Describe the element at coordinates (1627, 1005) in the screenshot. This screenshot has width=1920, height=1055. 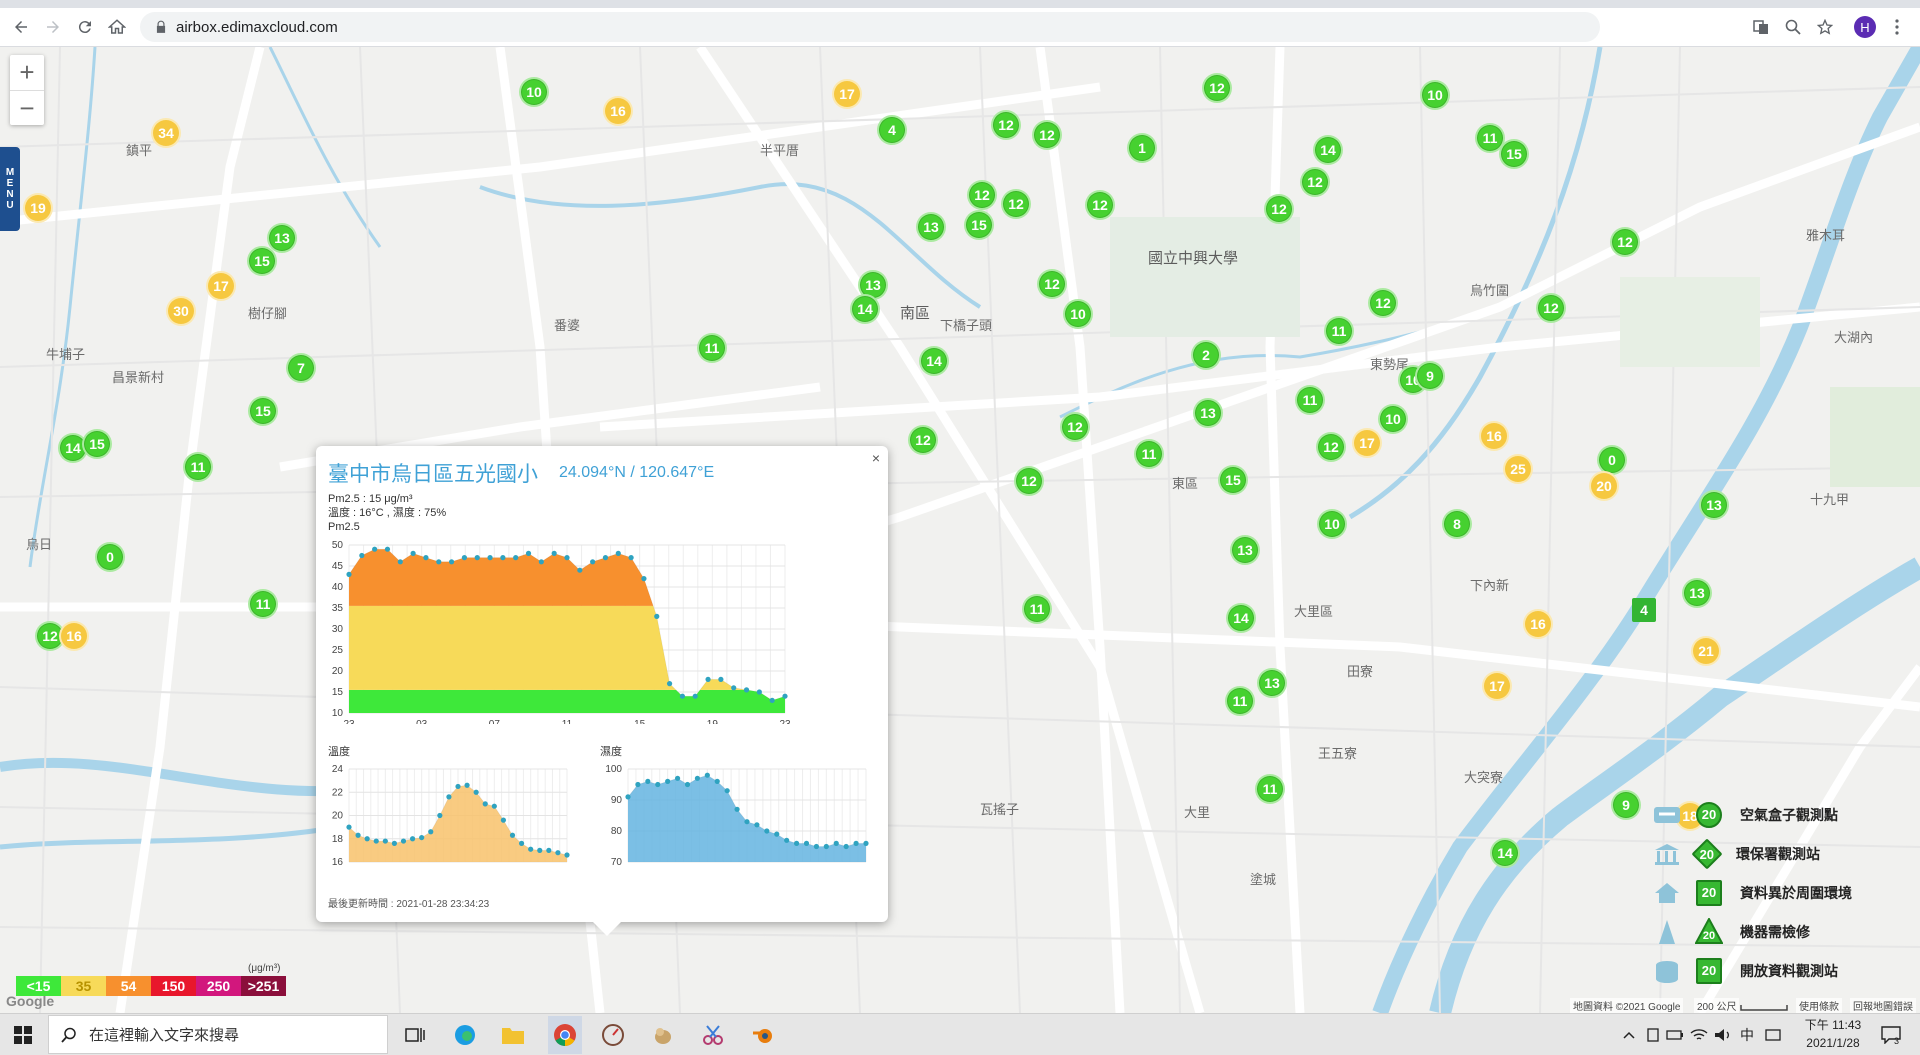
I see `map-data-attribution: 地圖資料 ©2021 Google` at that location.